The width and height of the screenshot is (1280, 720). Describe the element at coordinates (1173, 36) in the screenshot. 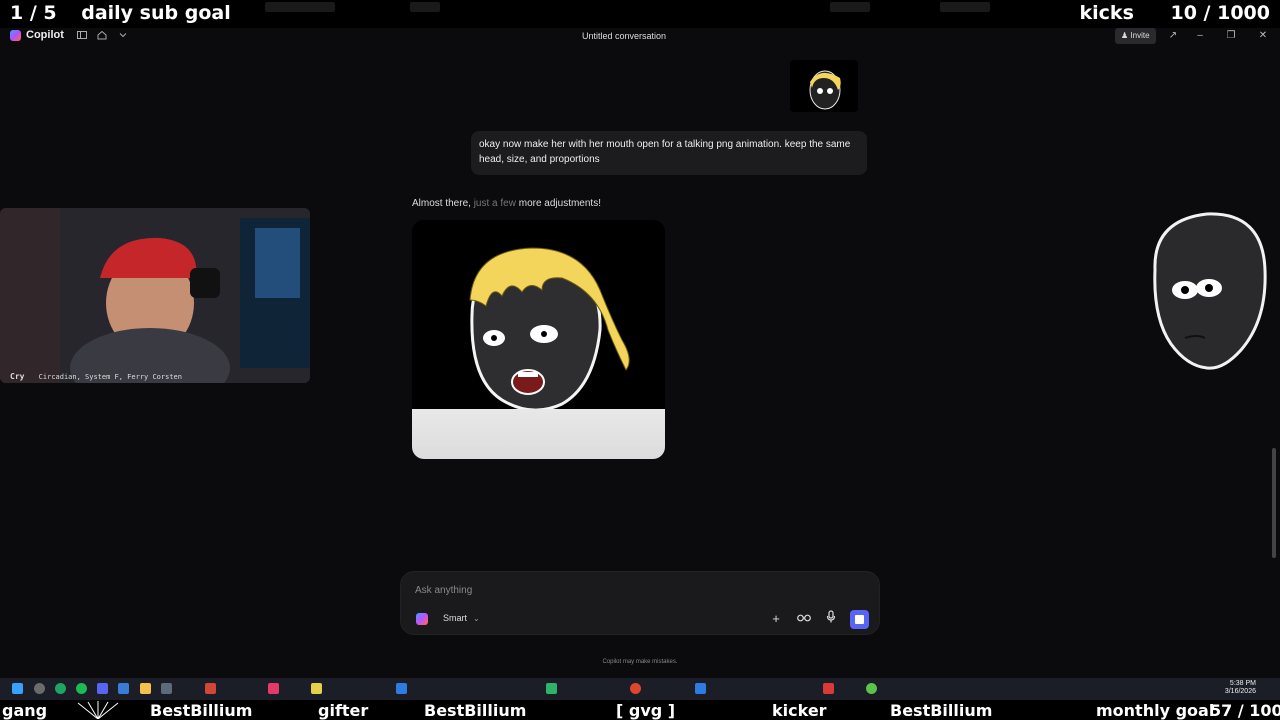

I see `open-external-icon: ↗` at that location.